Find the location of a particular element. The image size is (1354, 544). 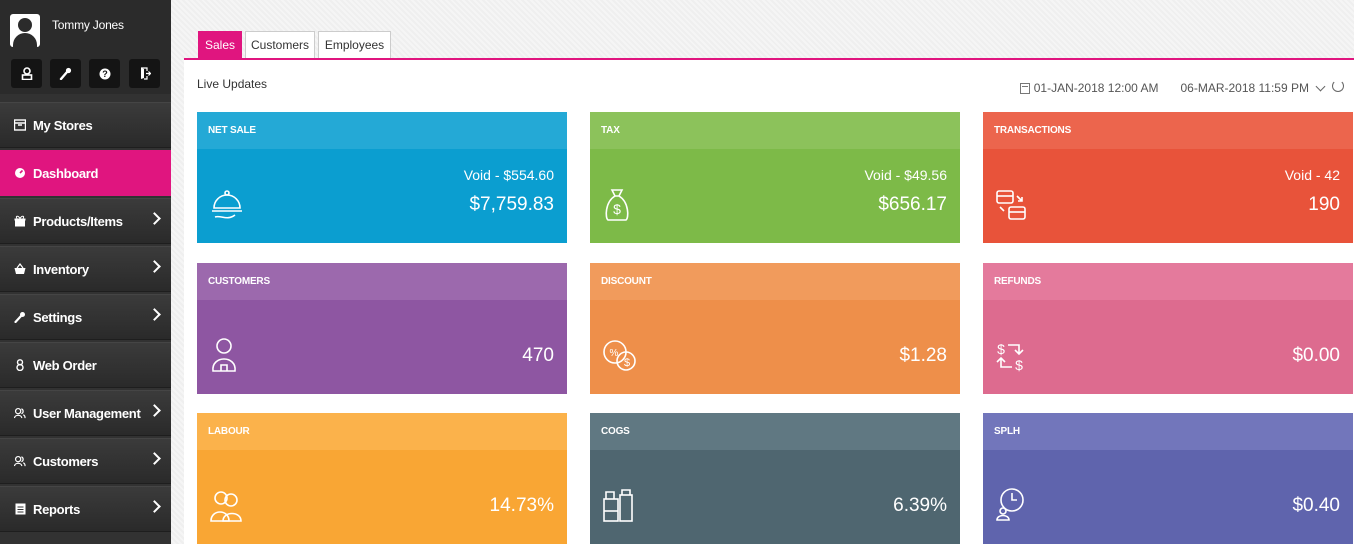

dashboard-icon is located at coordinates (20, 173).